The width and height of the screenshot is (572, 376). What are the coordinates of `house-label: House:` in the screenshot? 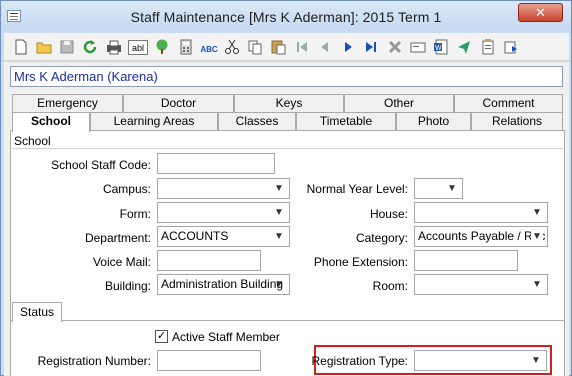 It's located at (388, 214).